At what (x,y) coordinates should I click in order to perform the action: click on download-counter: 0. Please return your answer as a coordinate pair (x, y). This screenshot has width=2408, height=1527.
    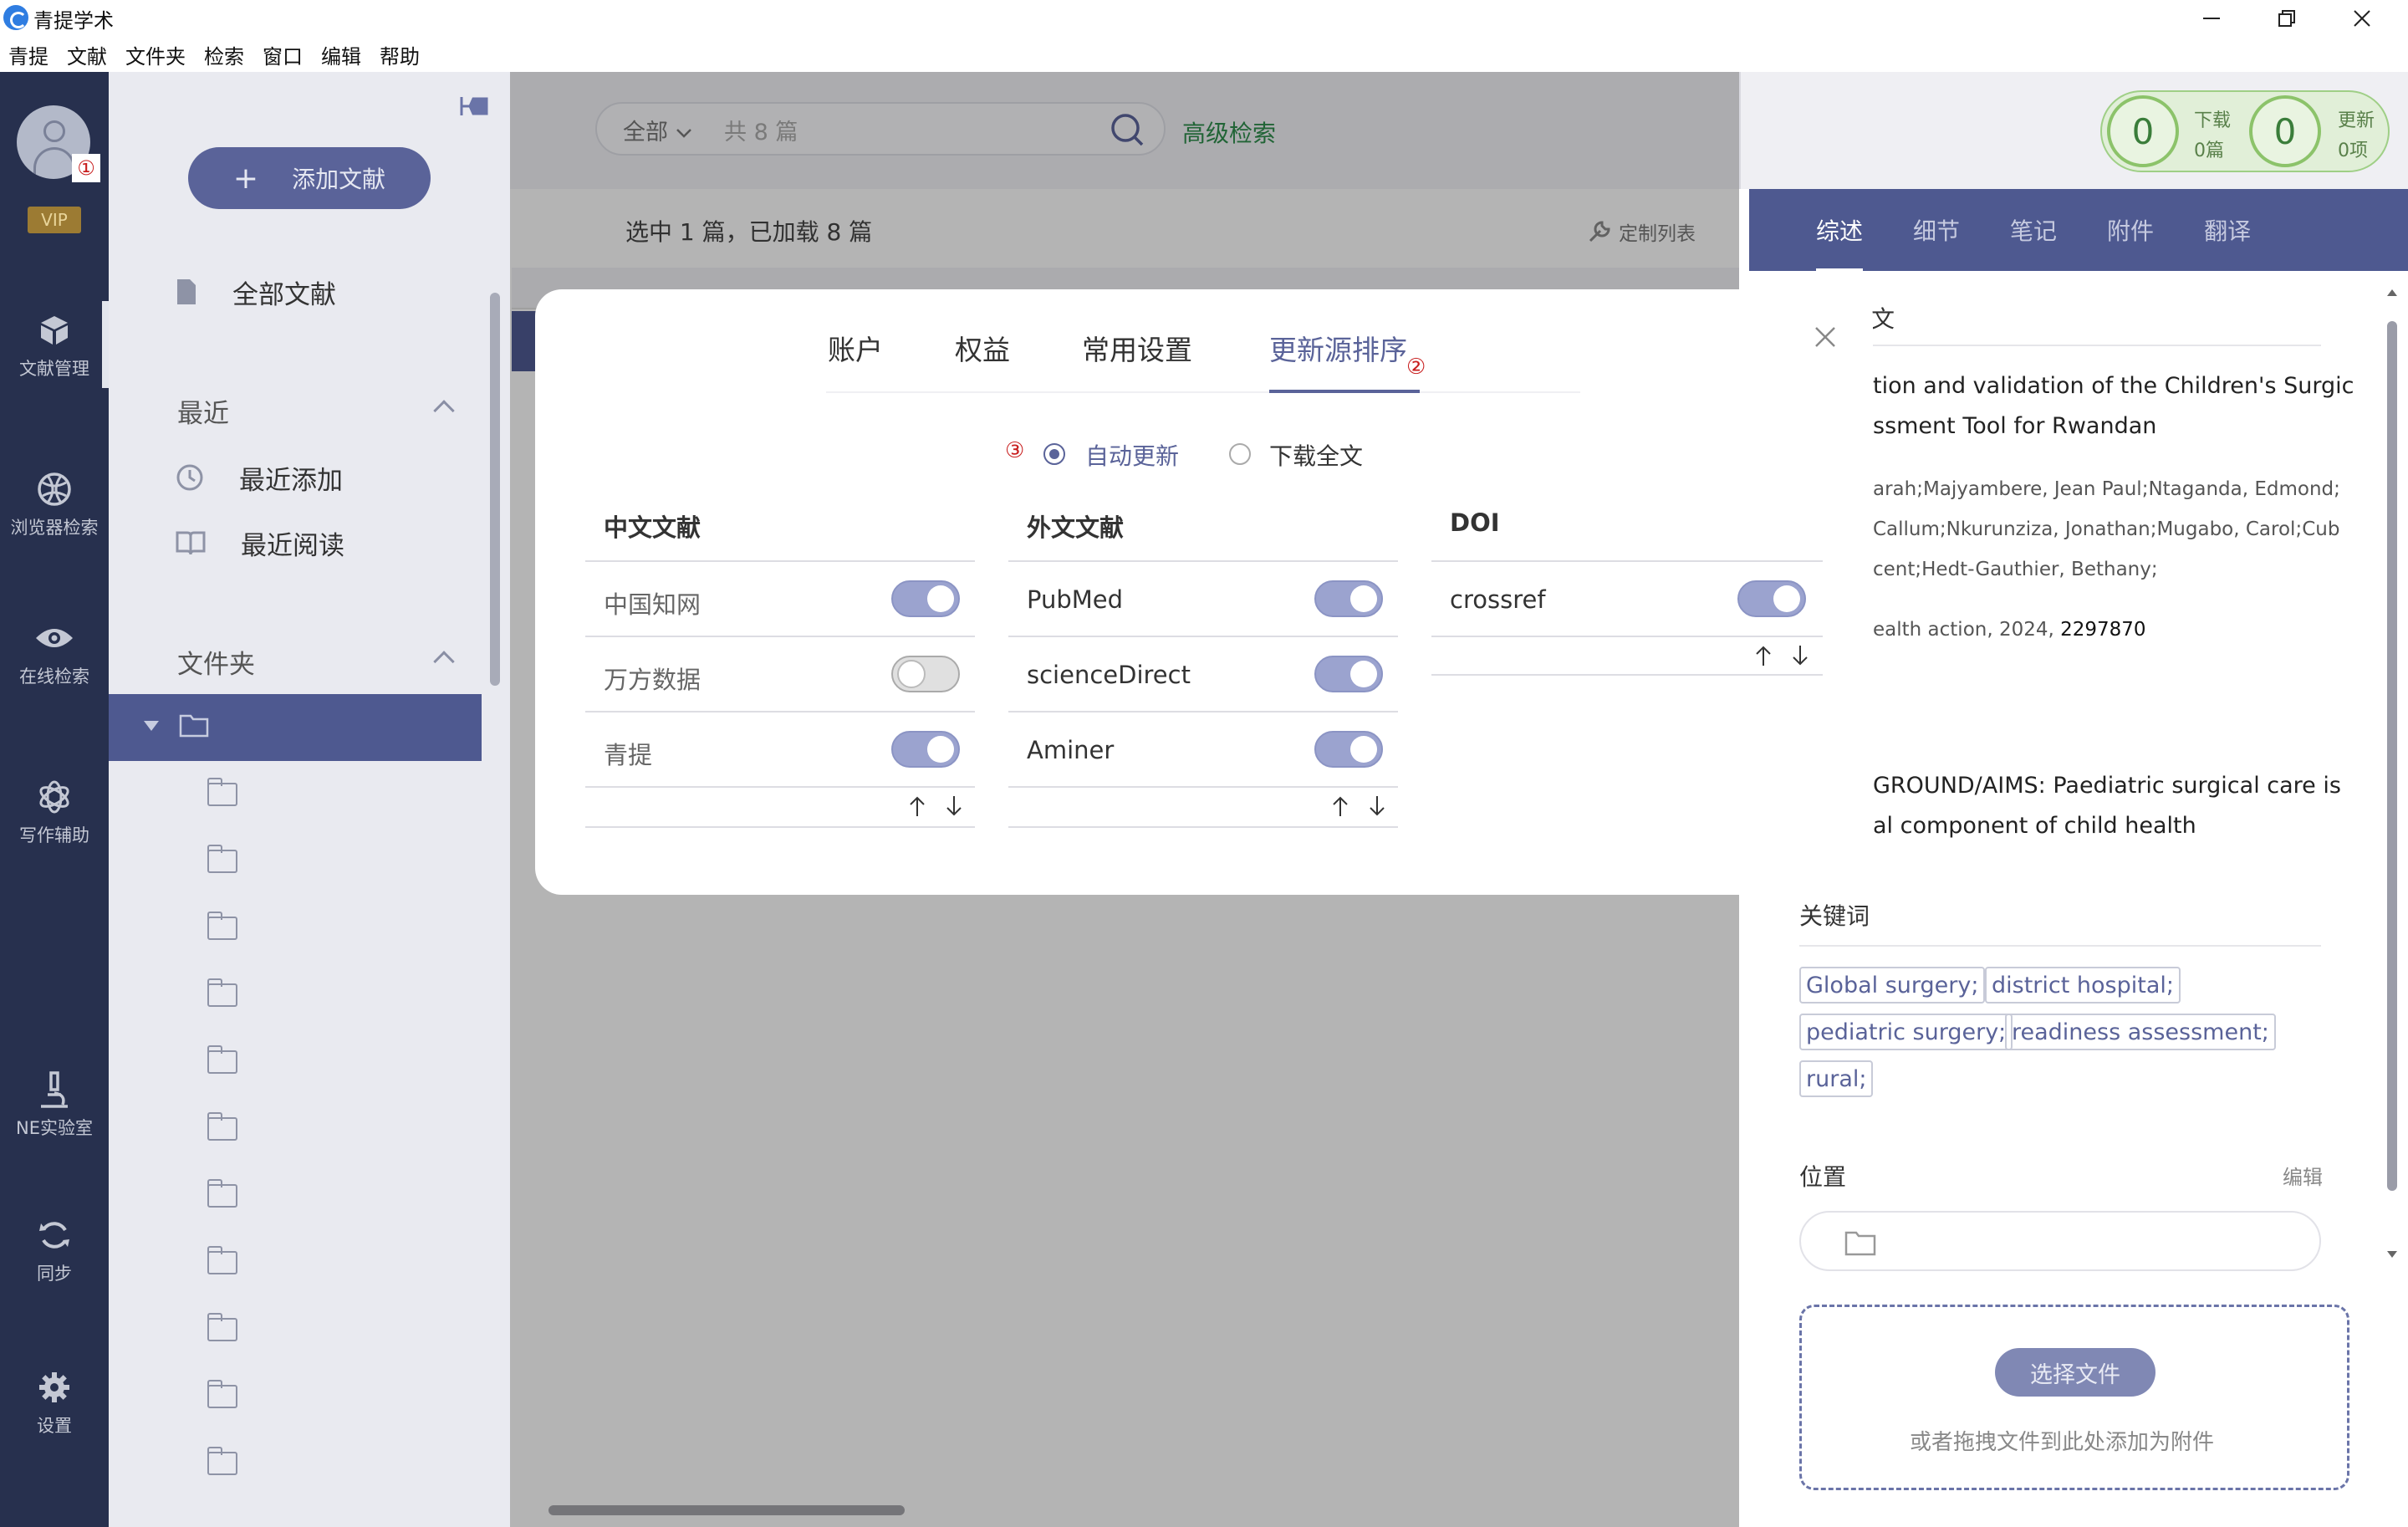
    Looking at the image, I should click on (2143, 131).